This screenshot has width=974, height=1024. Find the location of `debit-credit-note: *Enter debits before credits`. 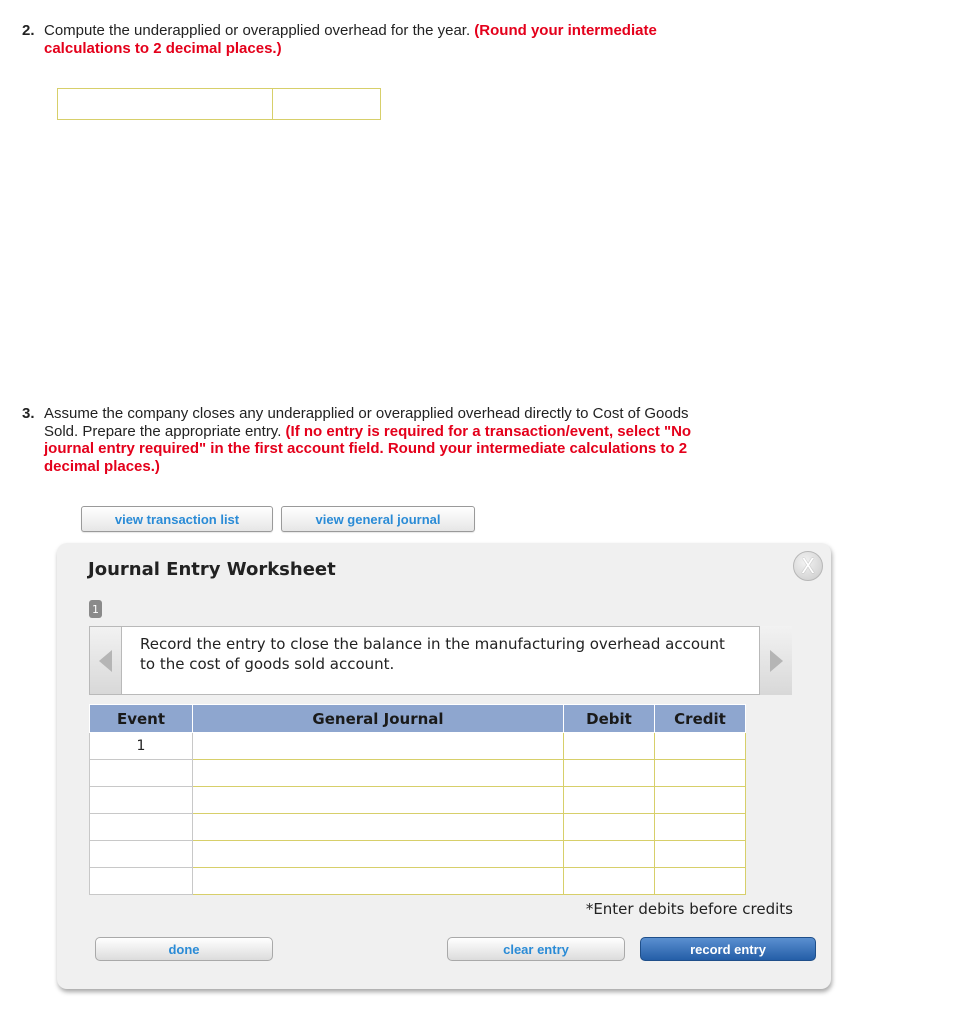

debit-credit-note: *Enter debits before credits is located at coordinates (689, 909).